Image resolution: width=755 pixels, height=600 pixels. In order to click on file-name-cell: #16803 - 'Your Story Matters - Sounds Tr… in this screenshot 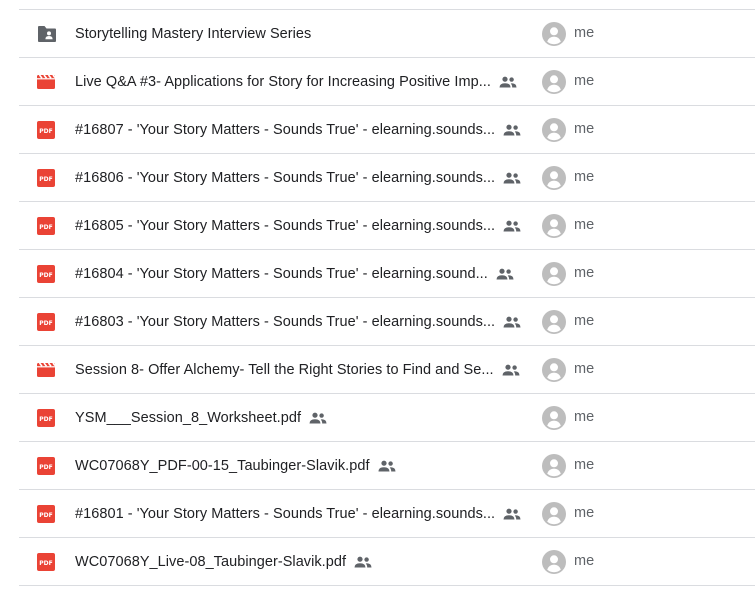, I will do `click(298, 321)`.